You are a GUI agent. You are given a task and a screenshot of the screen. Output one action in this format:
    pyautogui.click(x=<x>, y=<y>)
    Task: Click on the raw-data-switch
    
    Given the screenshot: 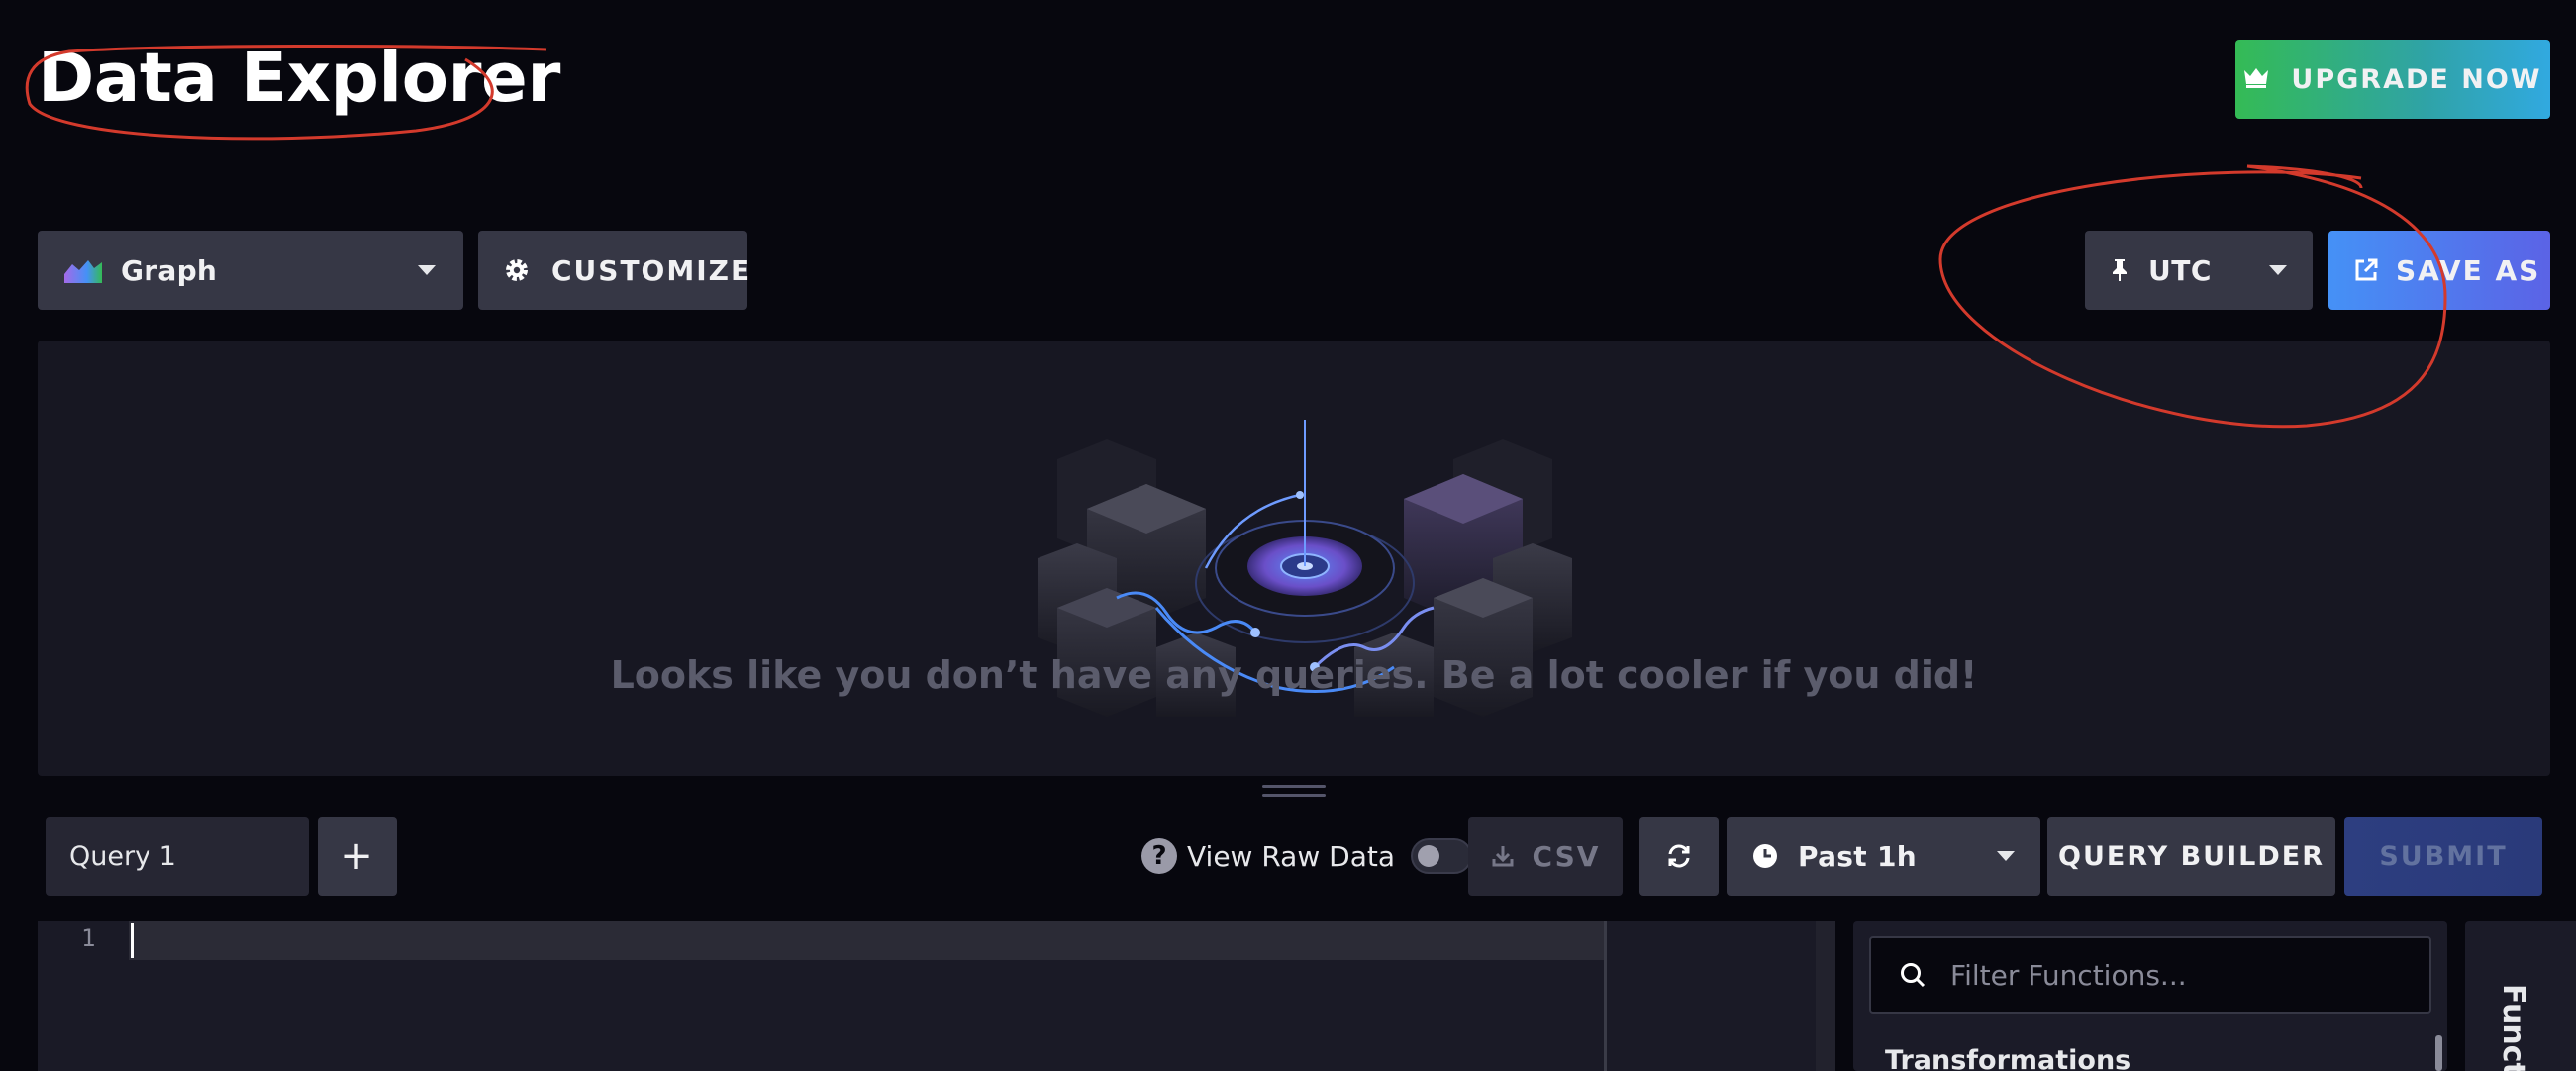 What is the action you would take?
    pyautogui.click(x=1442, y=856)
    